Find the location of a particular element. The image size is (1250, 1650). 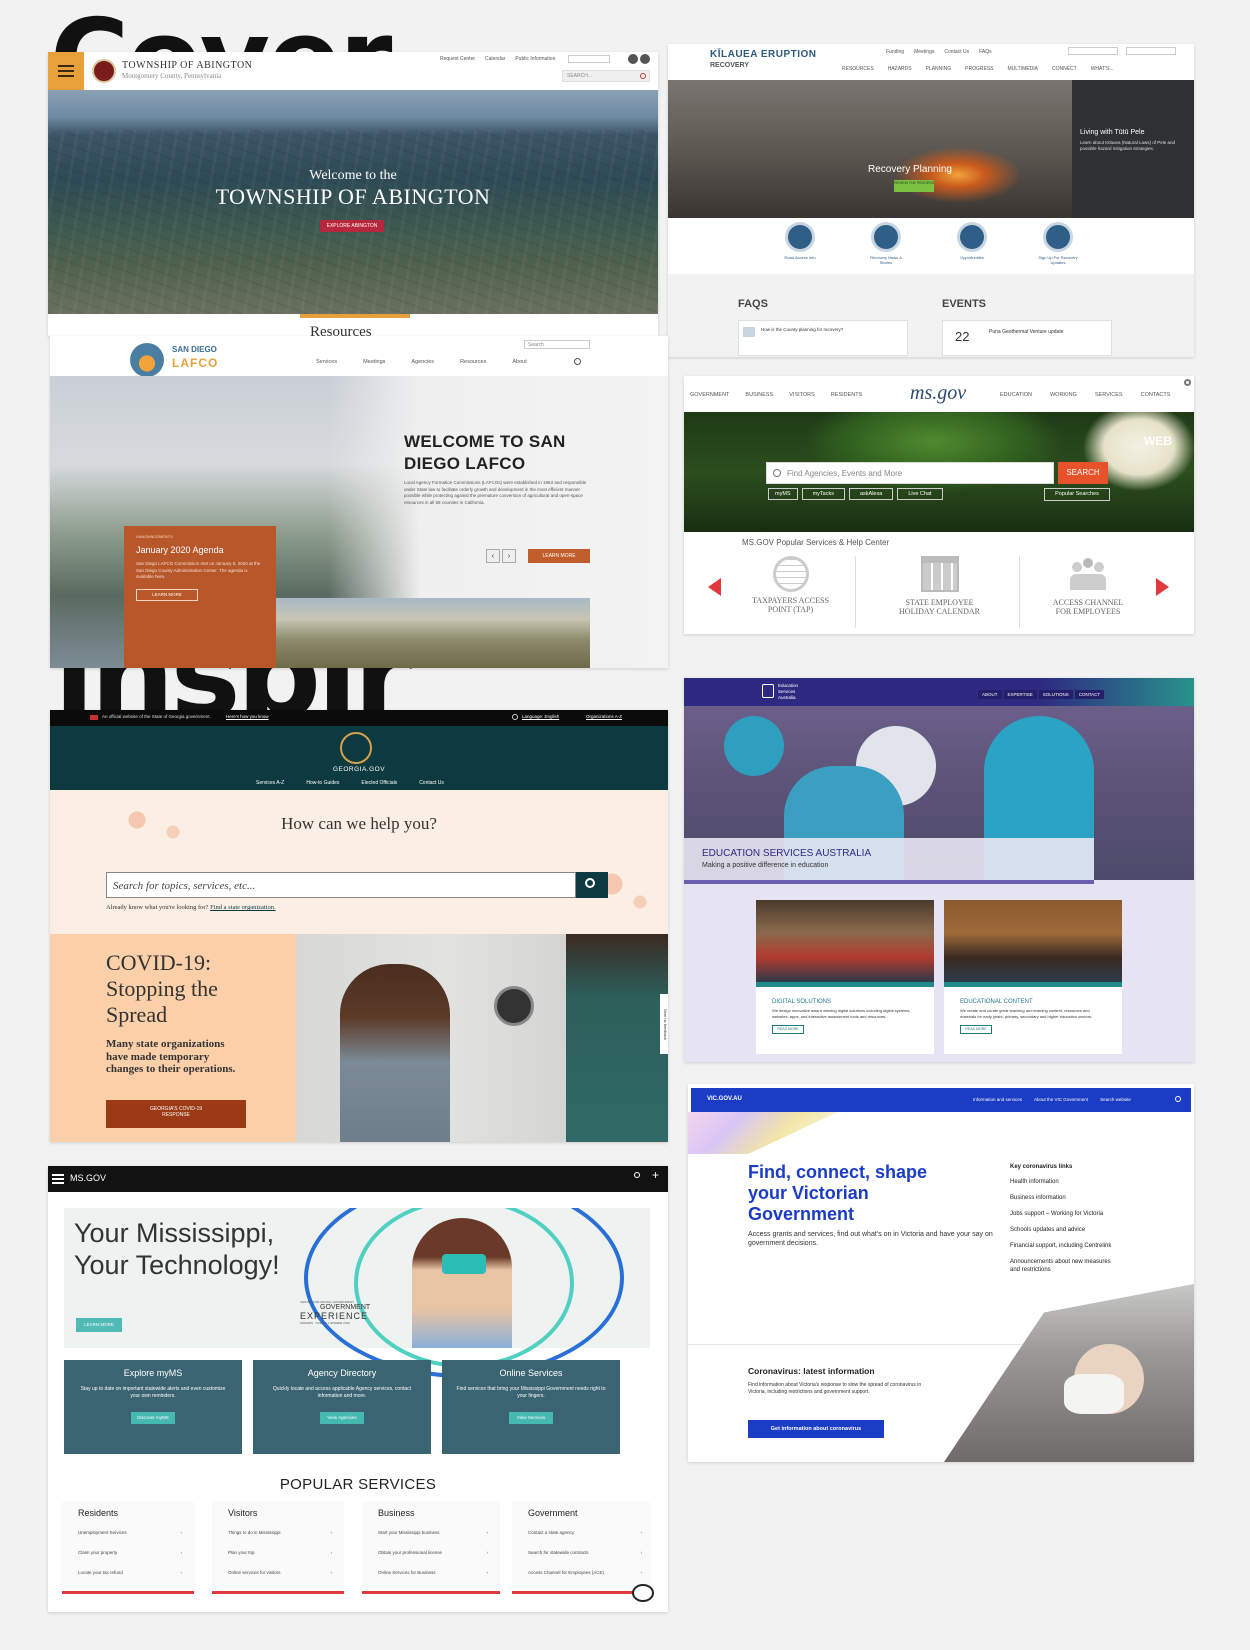

nav-item: CONTACT is located at coordinates (1089, 694).